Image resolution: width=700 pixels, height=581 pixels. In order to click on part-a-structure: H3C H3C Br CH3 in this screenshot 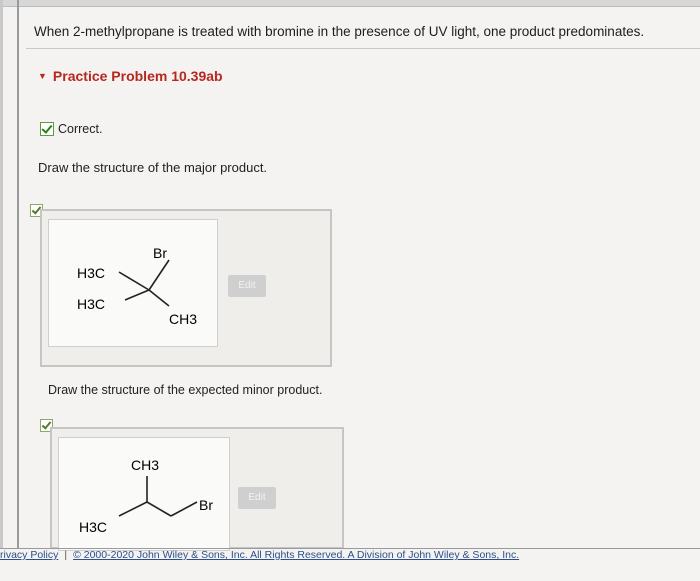, I will do `click(137, 286)`.